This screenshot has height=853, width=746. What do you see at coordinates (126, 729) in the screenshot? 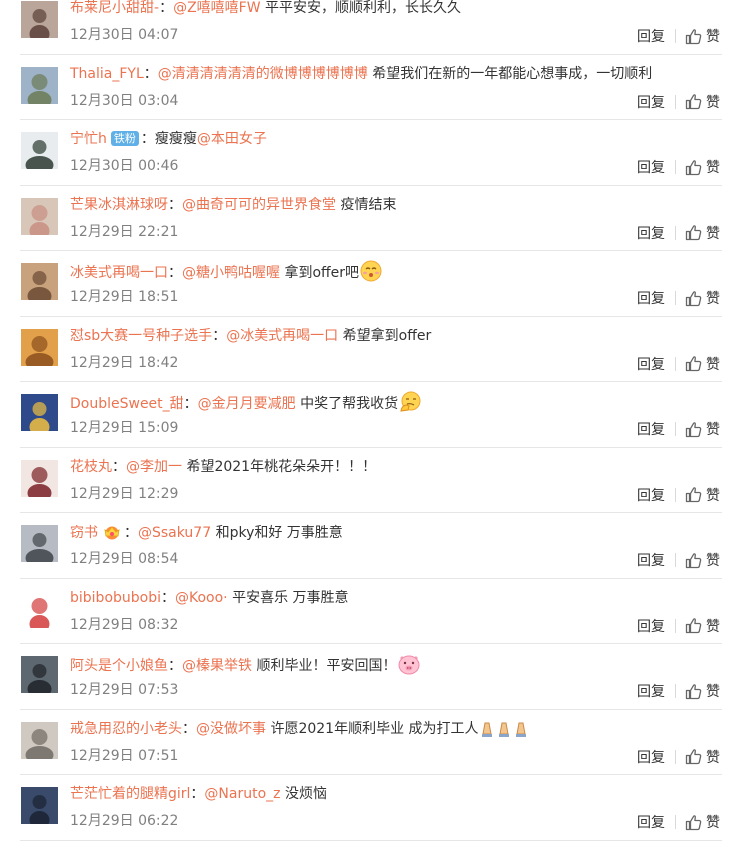
I see `commenter-name: 戒急用忍的小老头` at bounding box center [126, 729].